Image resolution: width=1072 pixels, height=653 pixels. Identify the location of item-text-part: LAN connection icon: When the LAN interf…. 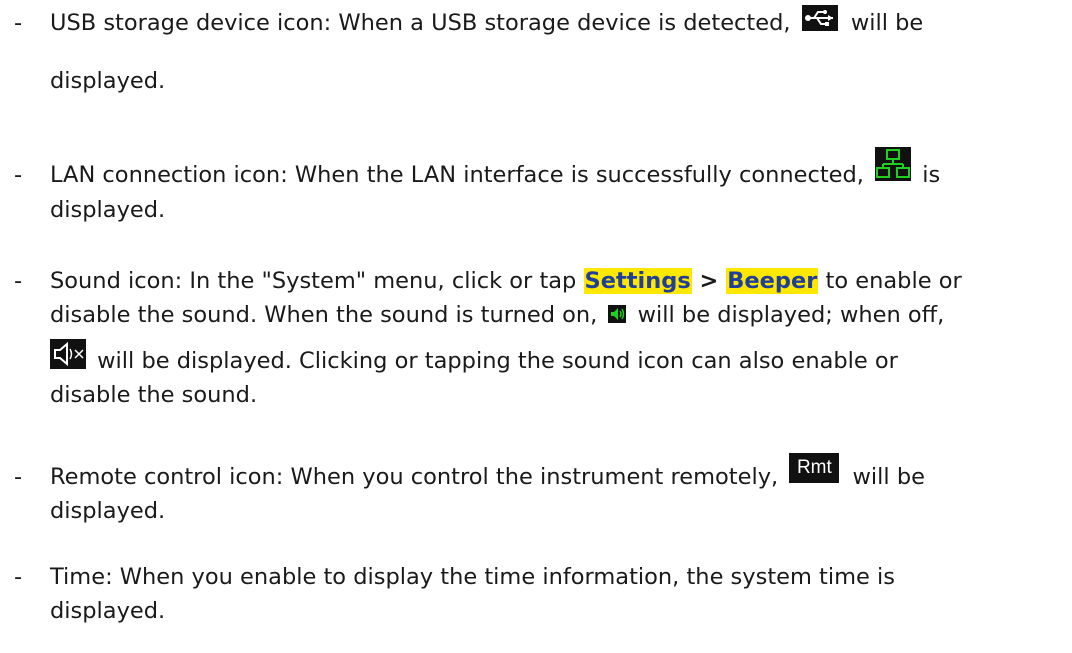
(461, 175).